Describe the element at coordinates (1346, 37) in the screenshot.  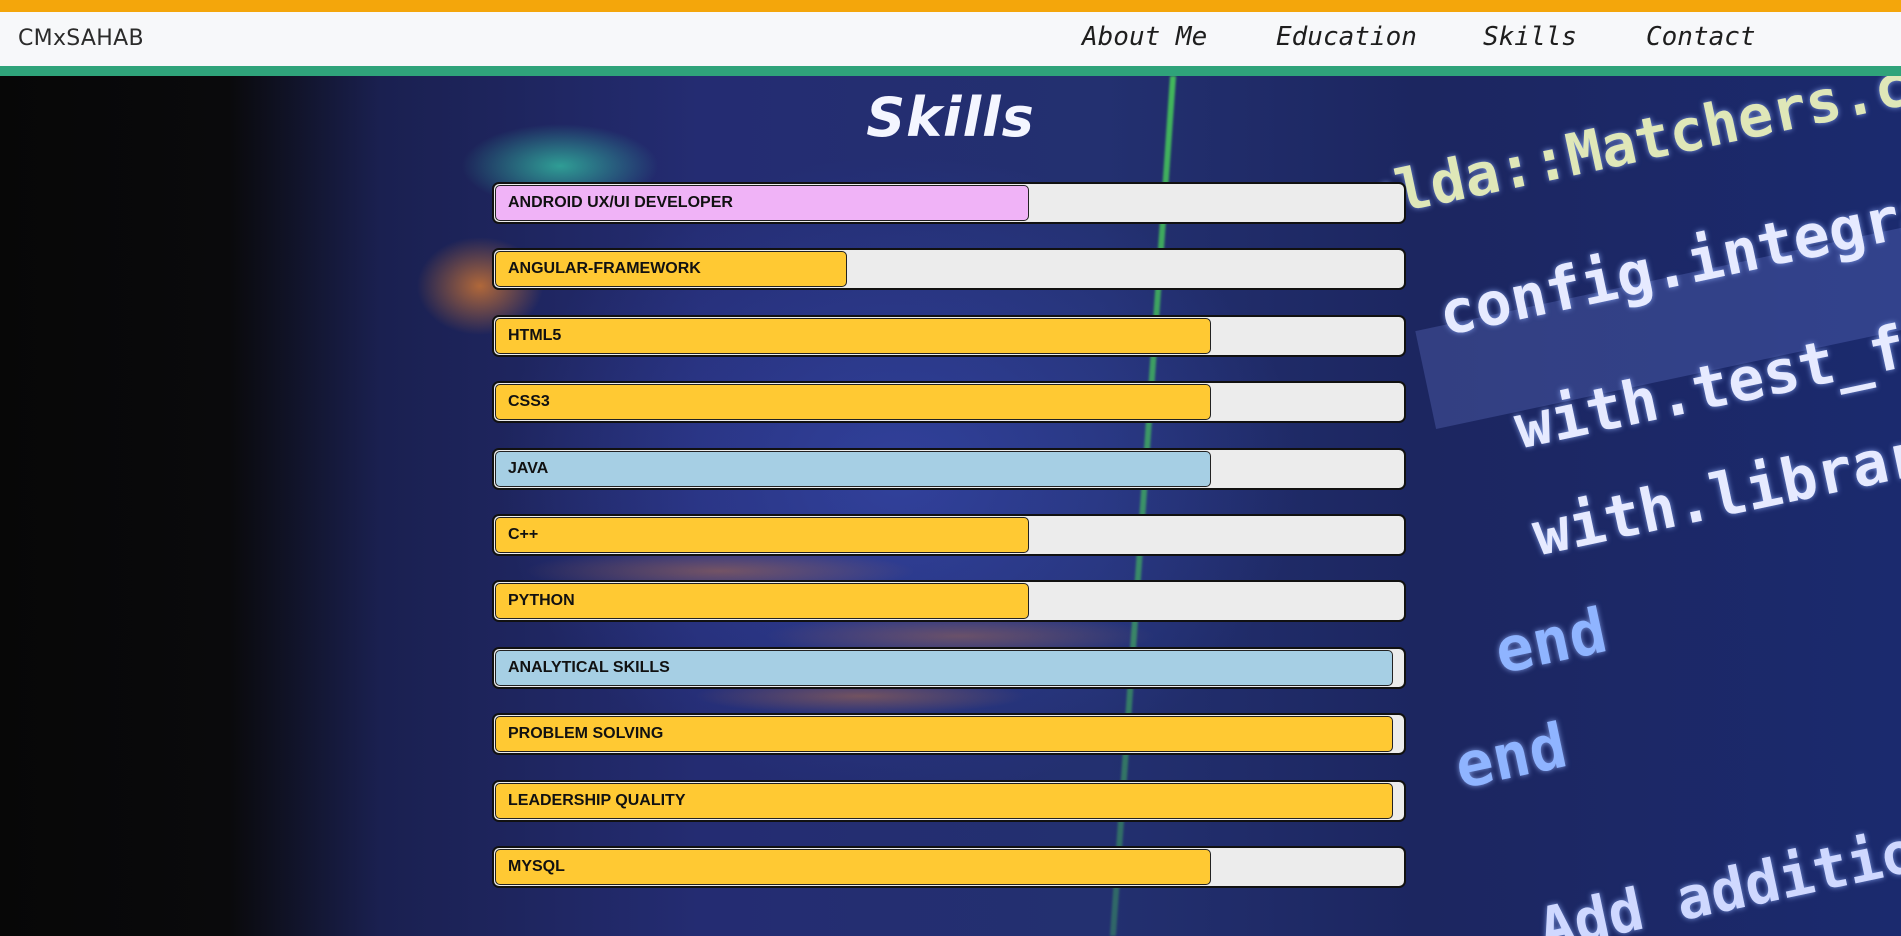
I see `nav-link-education: Education` at that location.